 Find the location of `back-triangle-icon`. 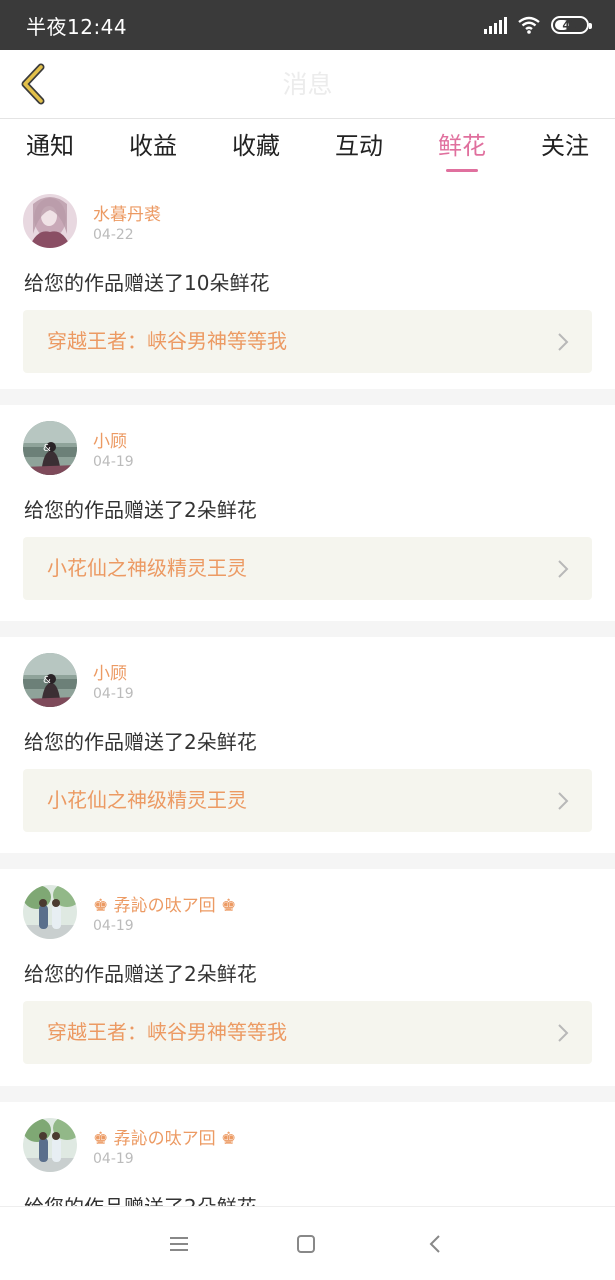

back-triangle-icon is located at coordinates (434, 1244).